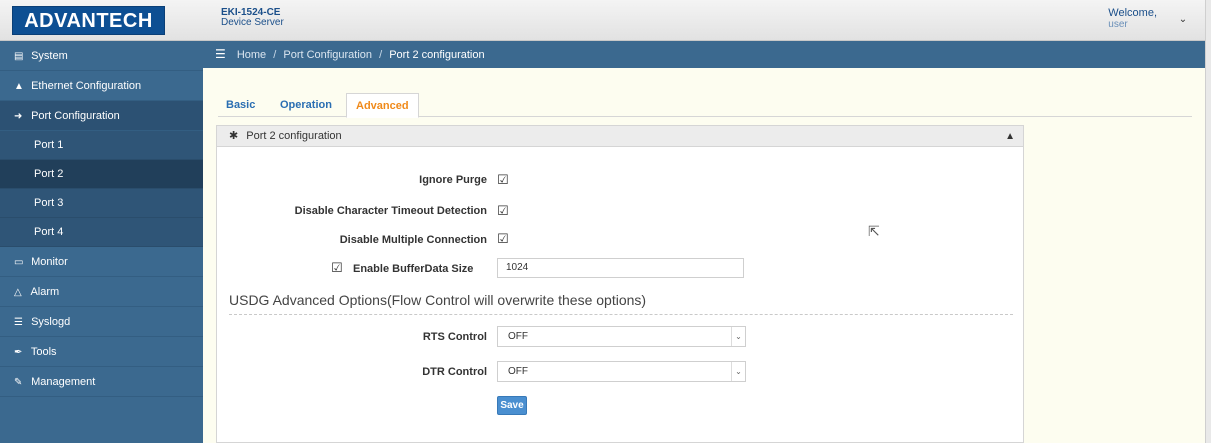  I want to click on disable-multi-conn-checkbox: ☑, so click(503, 238).